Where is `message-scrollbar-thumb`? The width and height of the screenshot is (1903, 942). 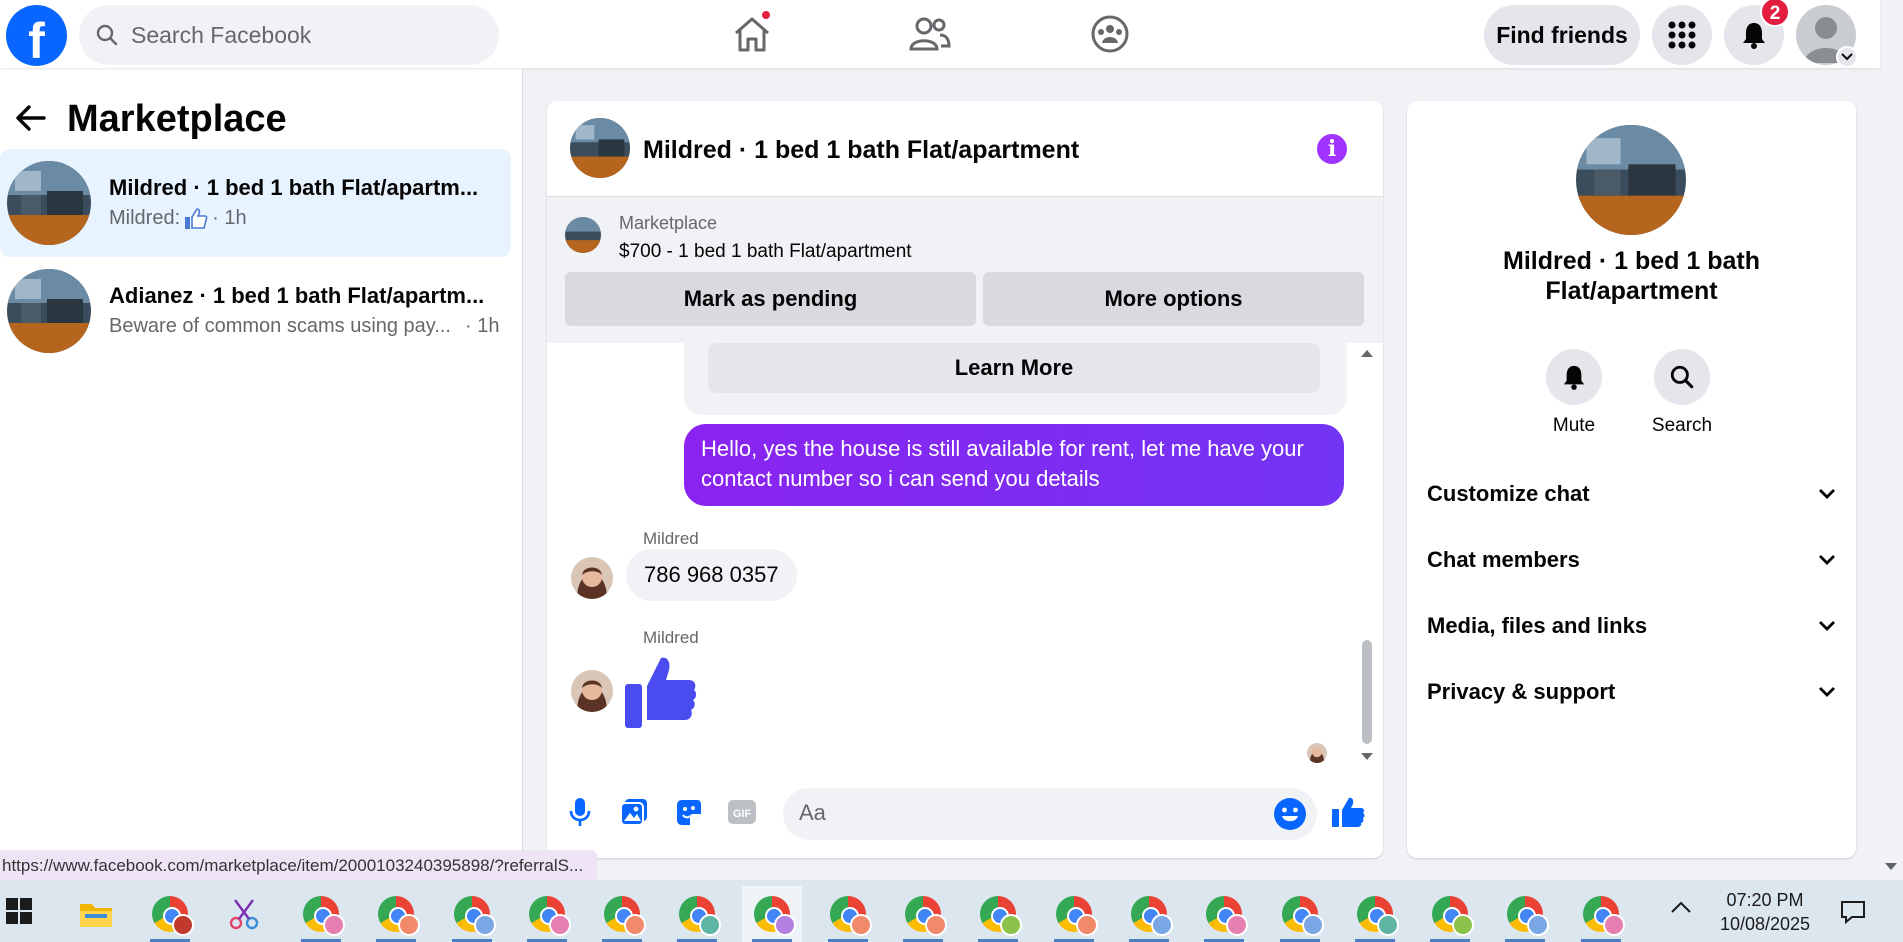 message-scrollbar-thumb is located at coordinates (1367, 692).